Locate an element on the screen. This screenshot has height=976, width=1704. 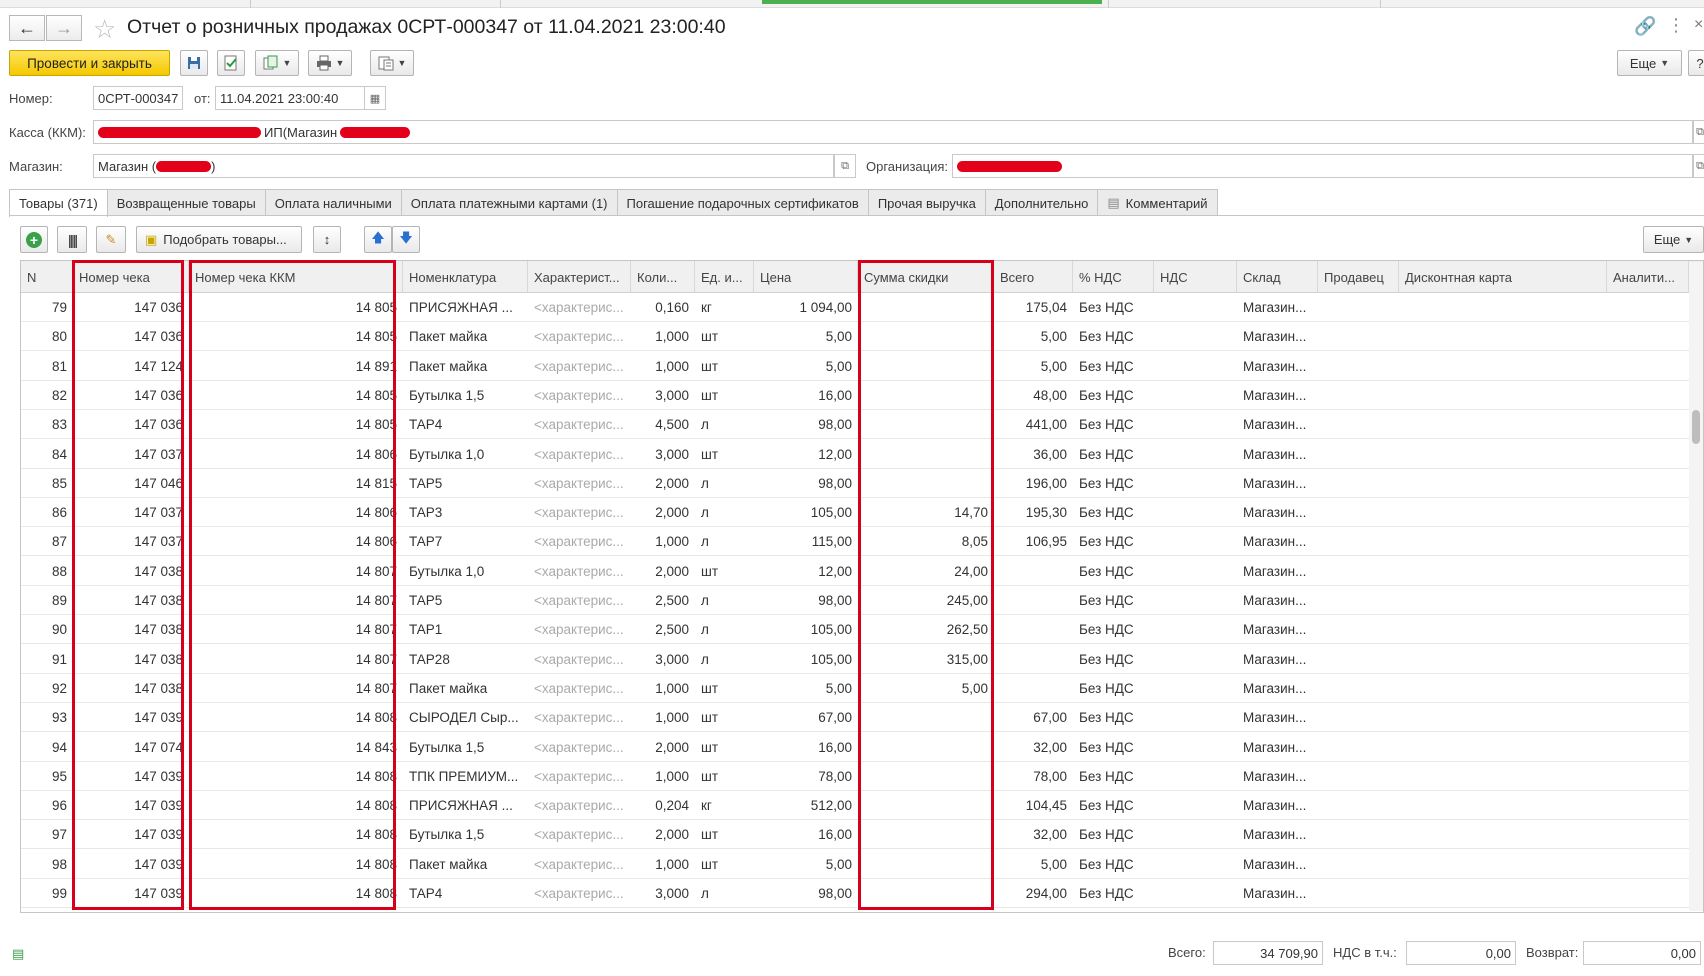
history-icon: ▤ is located at coordinates (18, 954).